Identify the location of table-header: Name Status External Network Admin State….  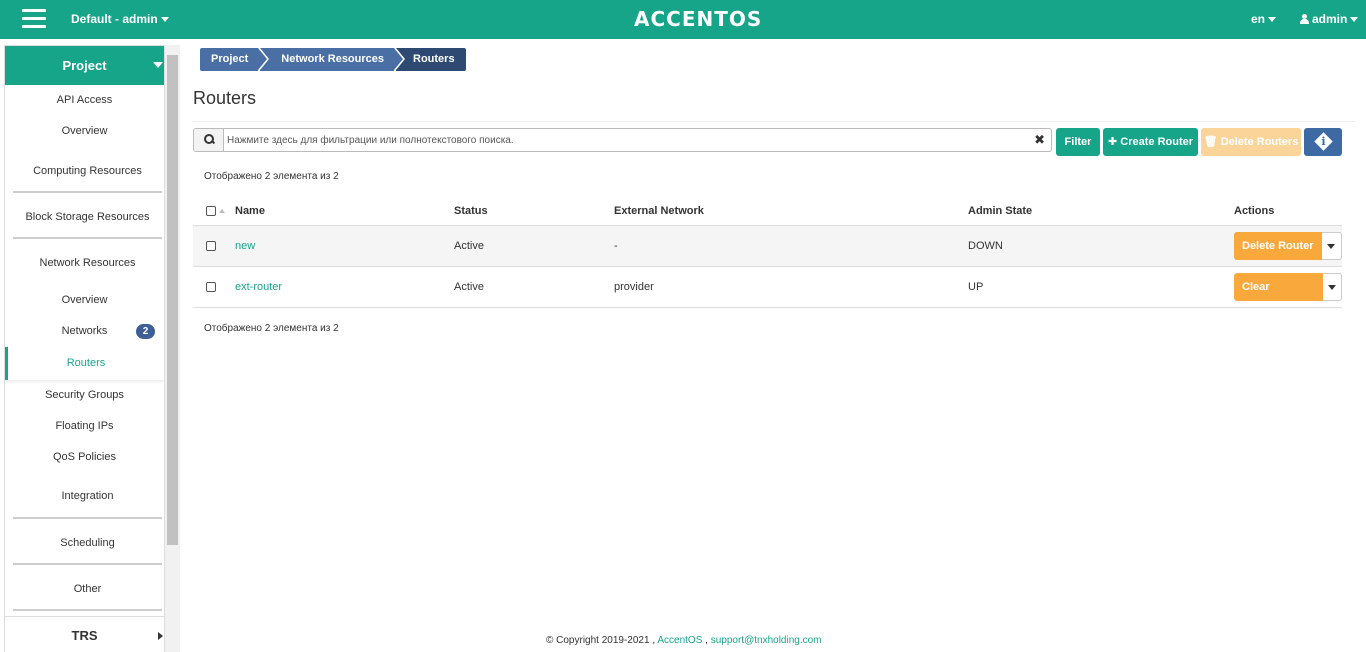
(767, 211).